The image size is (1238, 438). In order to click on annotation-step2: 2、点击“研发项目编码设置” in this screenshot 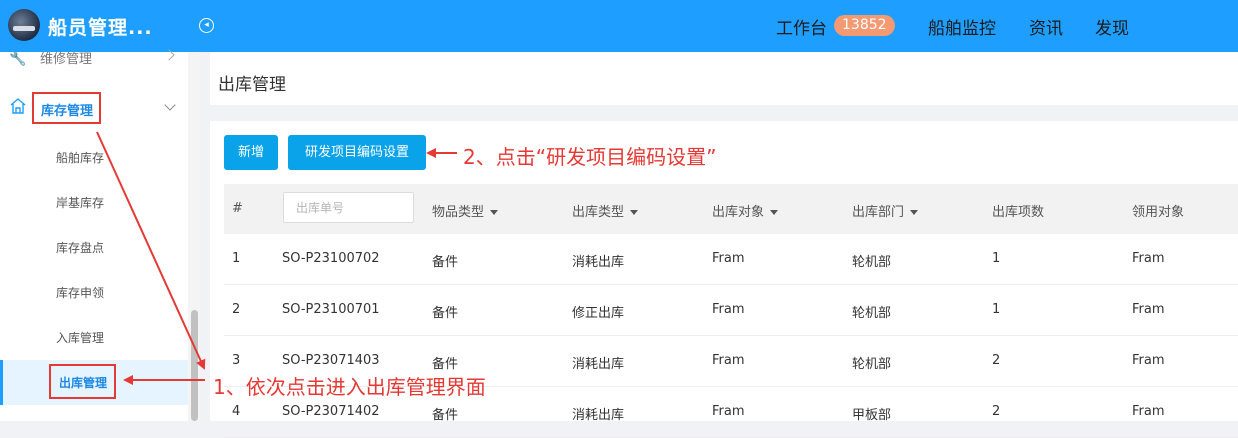, I will do `click(590, 157)`.